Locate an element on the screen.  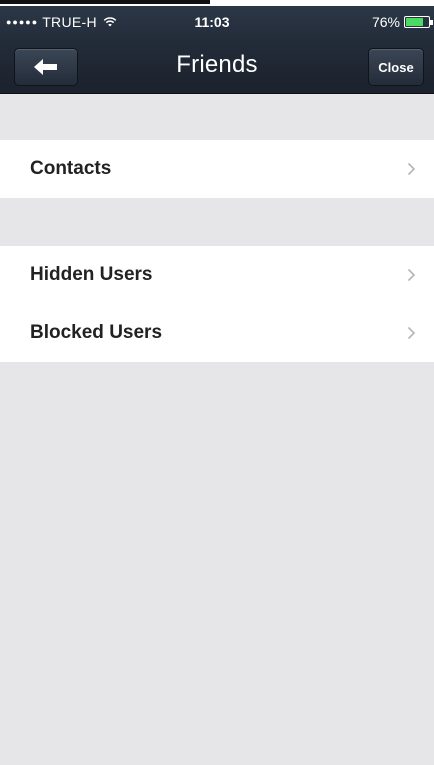
list-item-contacts: Contacts is located at coordinates (217, 169).